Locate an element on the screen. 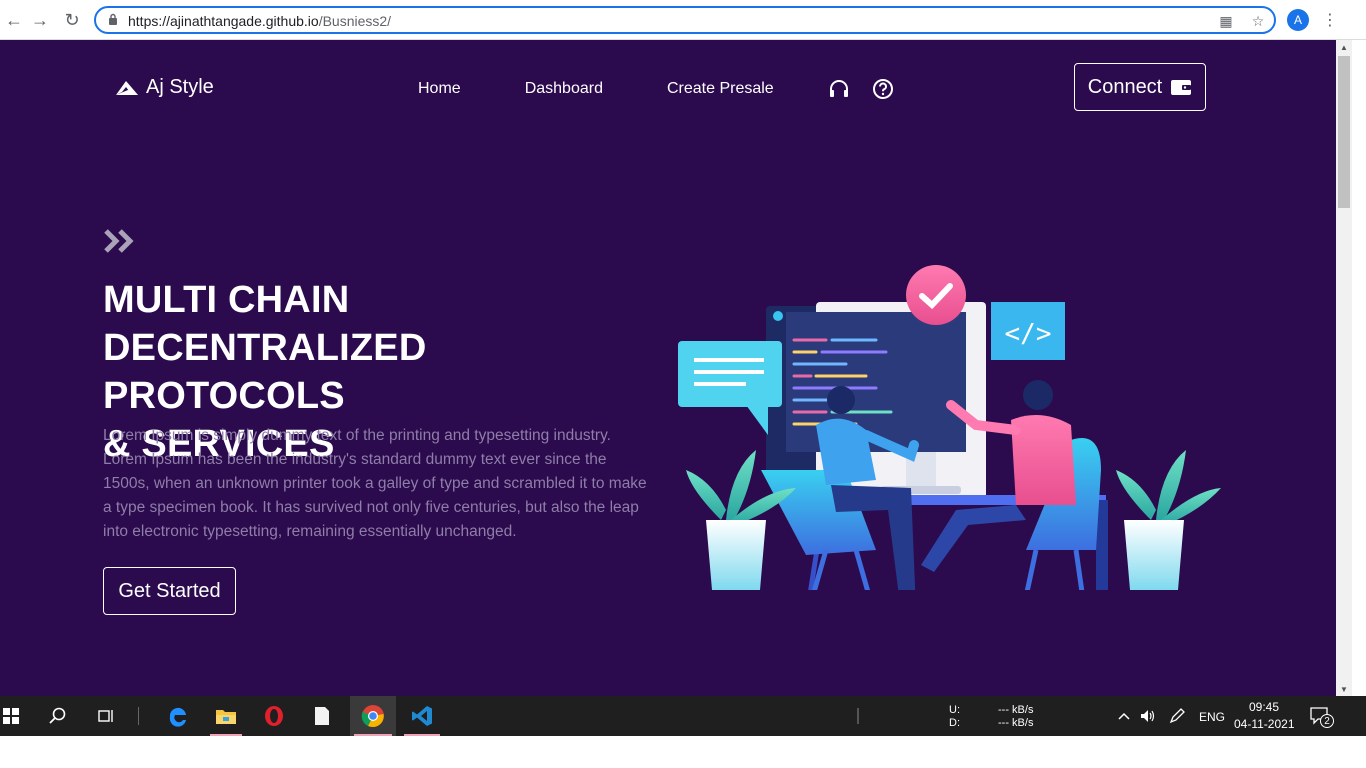  qr-code-icon: ▦ is located at coordinates (1226, 21).